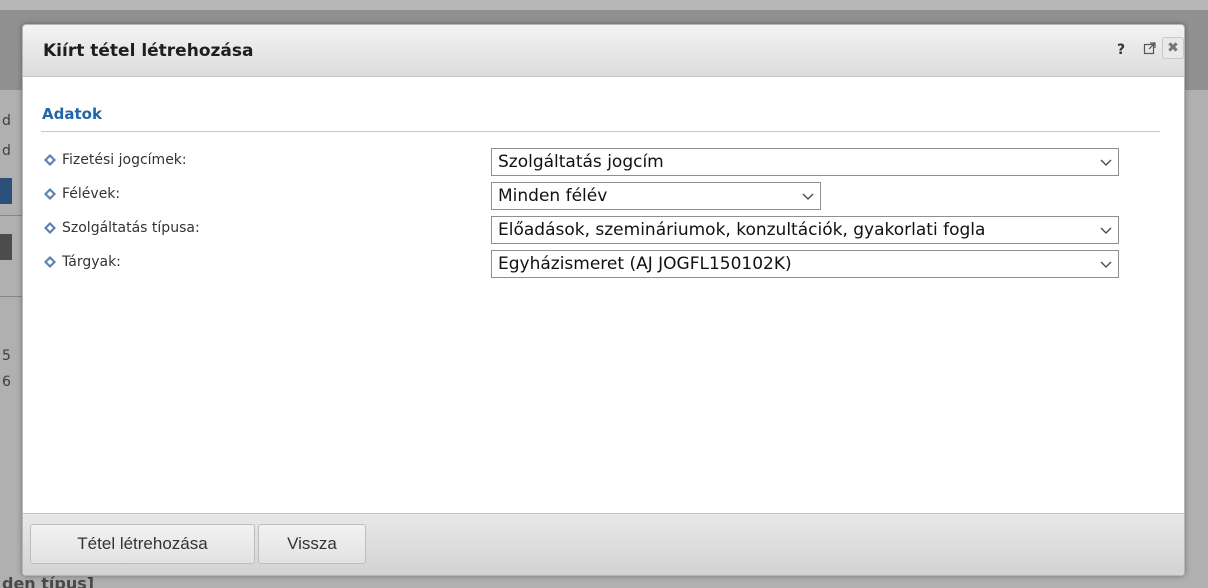 The width and height of the screenshot is (1208, 588). I want to click on popout-icon, so click(1150, 48).